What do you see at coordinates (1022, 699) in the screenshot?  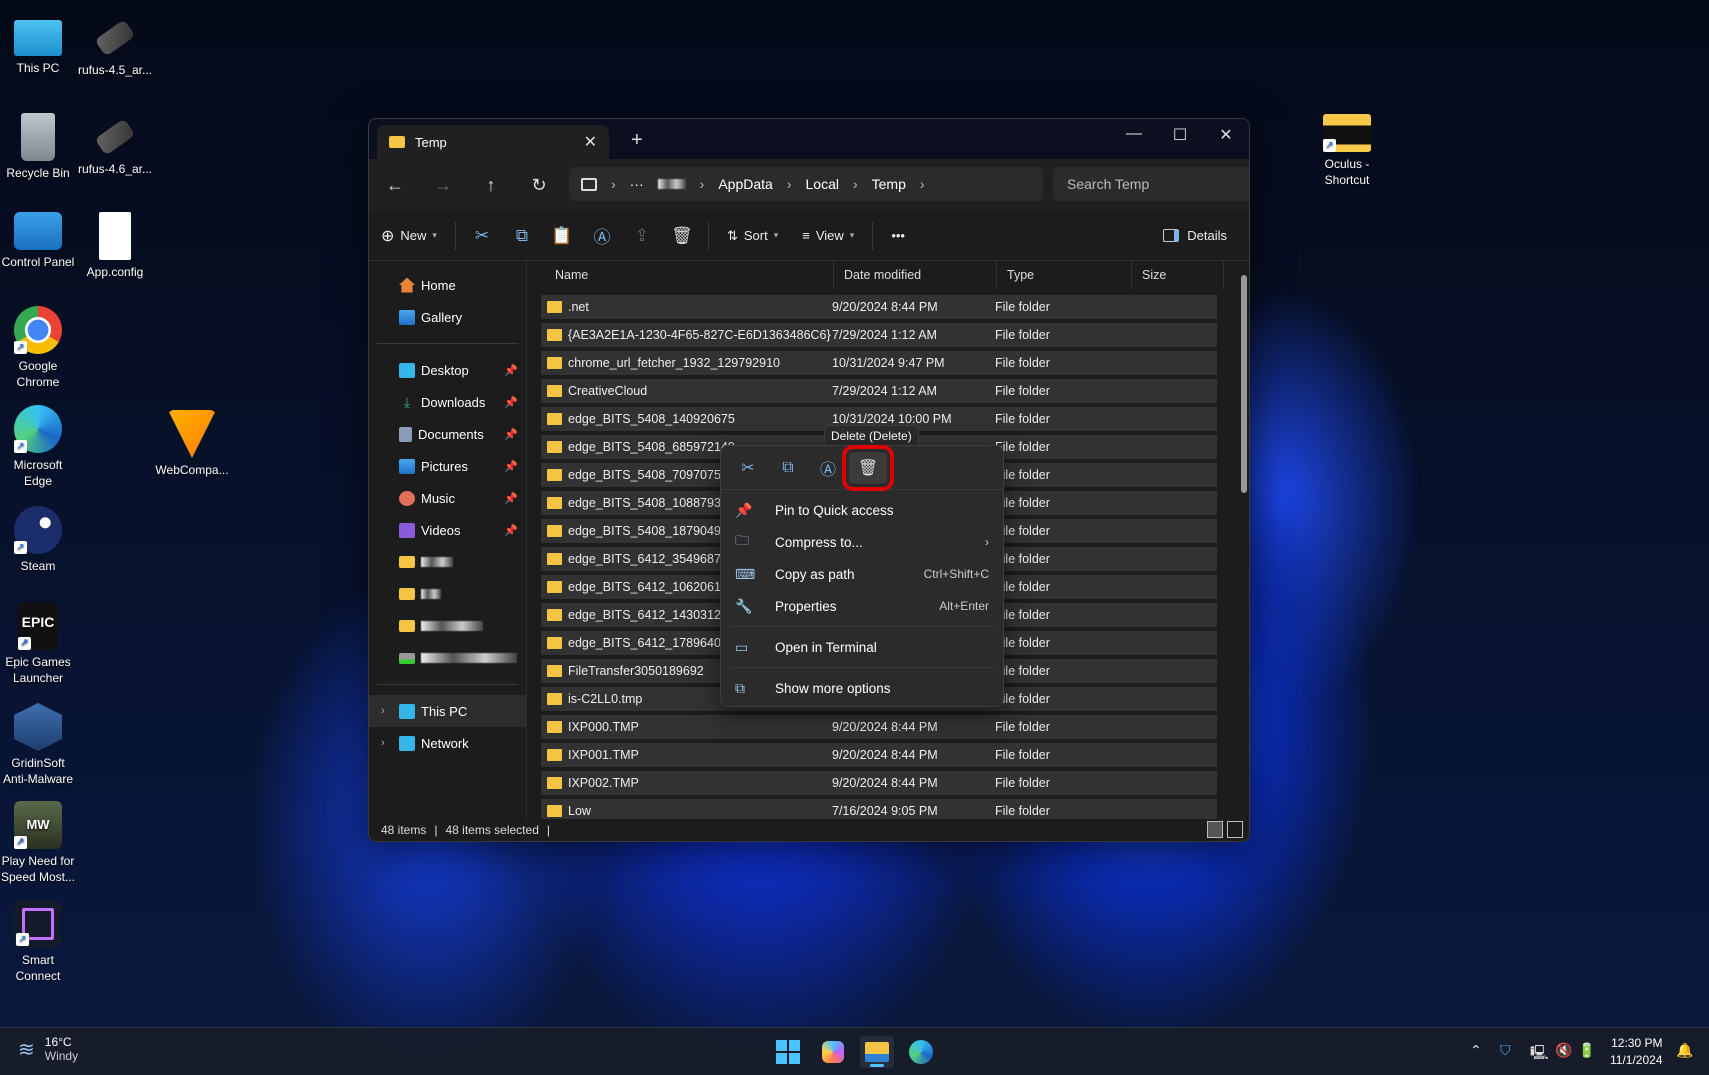 I see `type-cell: File folder` at bounding box center [1022, 699].